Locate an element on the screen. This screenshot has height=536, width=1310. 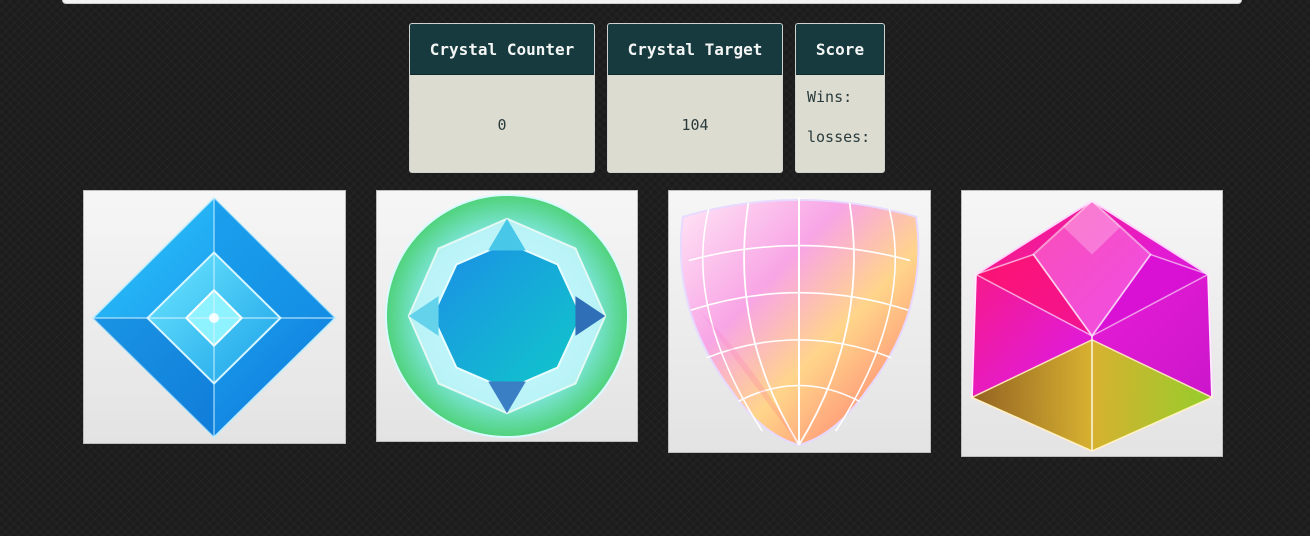
crystal-counter-value: 0 is located at coordinates (502, 124).